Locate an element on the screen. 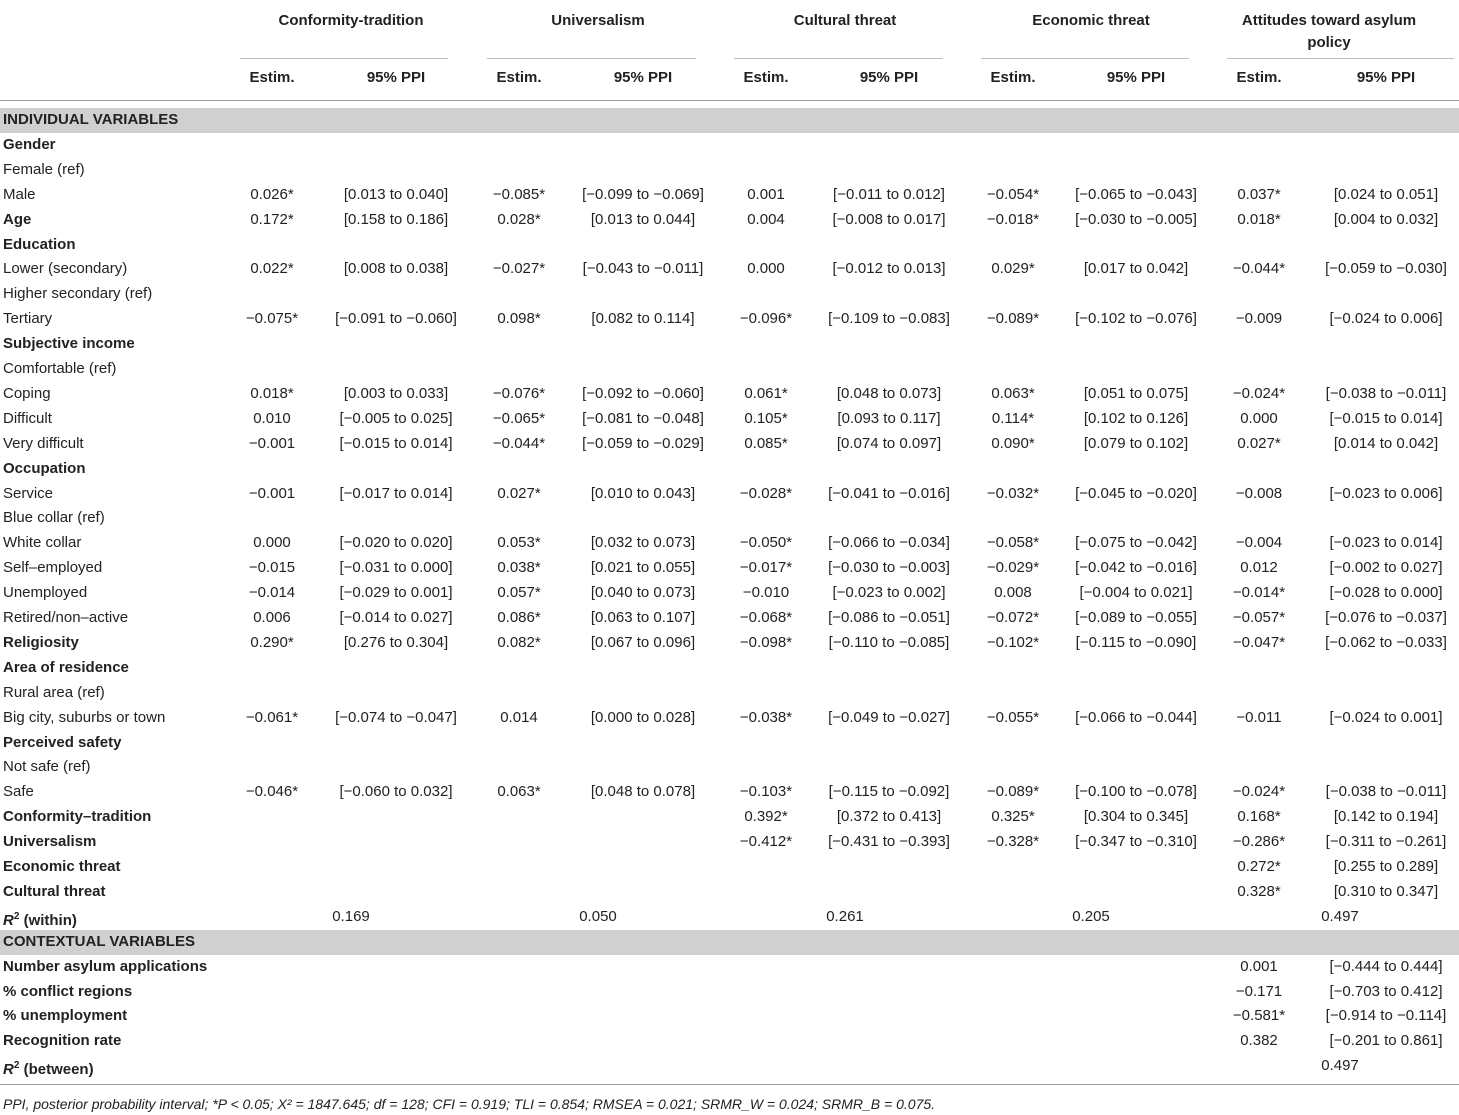  table-row: Gender is located at coordinates (729, 145).